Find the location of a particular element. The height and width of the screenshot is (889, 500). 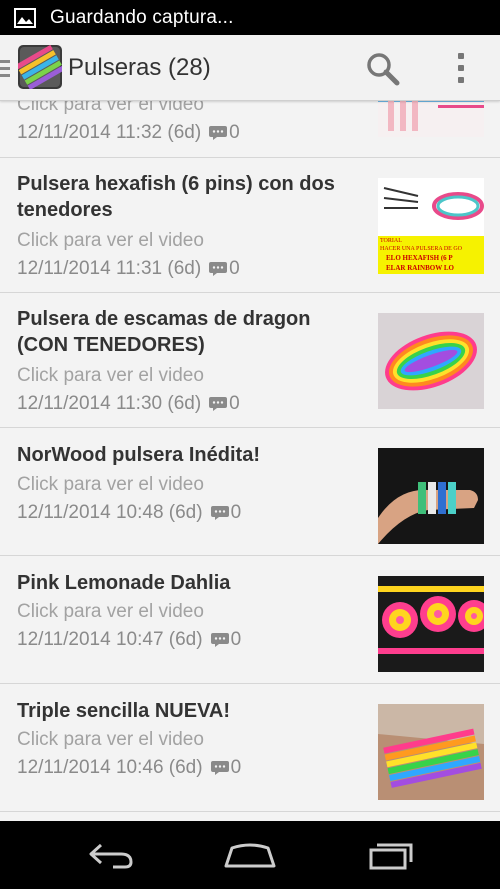

item-meta: 12/11/2014 11:30 (6d) 0 is located at coordinates (128, 404).